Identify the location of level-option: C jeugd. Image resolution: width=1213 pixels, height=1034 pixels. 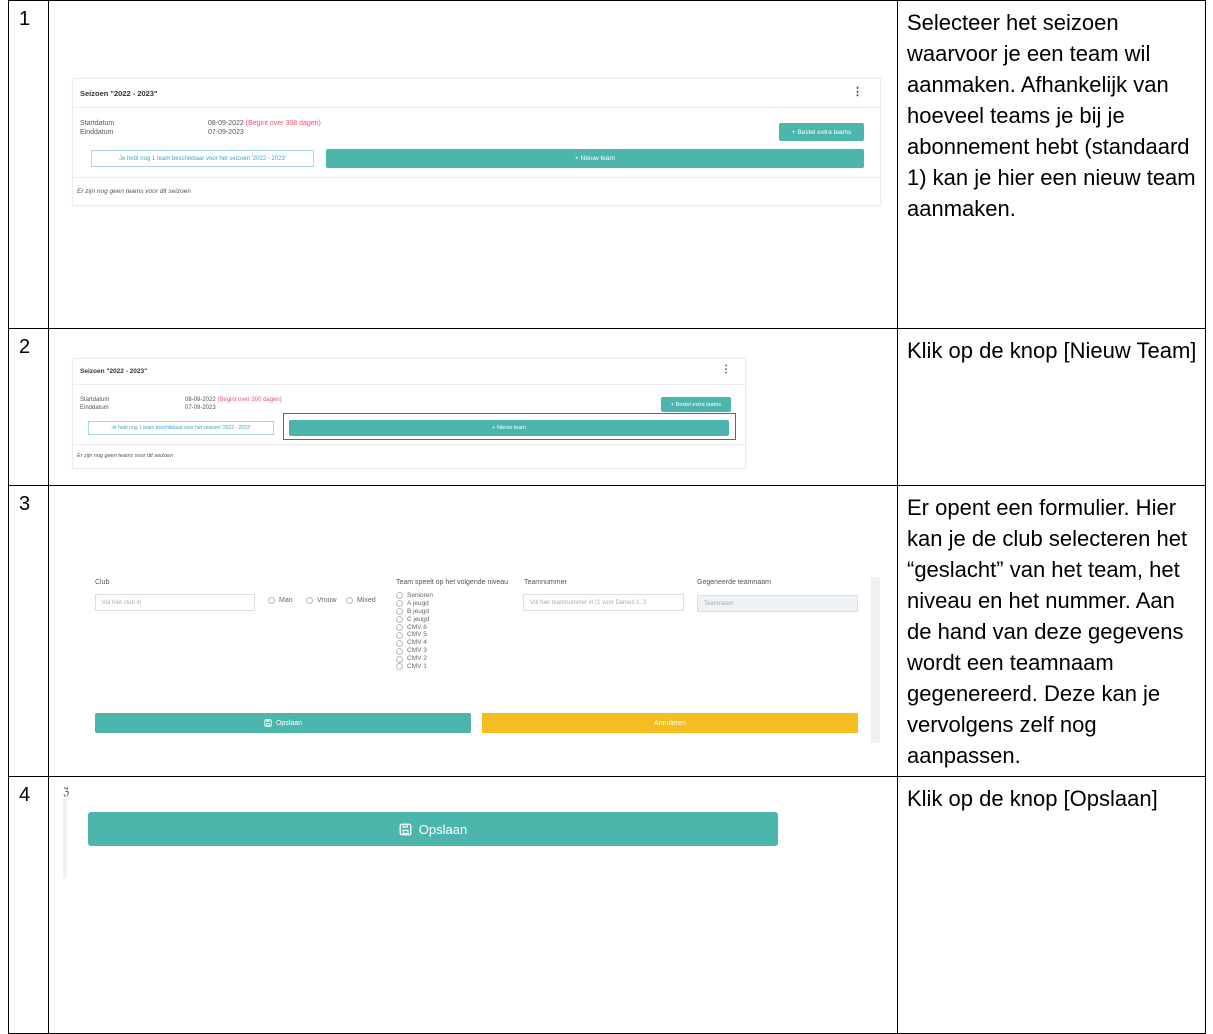
(414, 620).